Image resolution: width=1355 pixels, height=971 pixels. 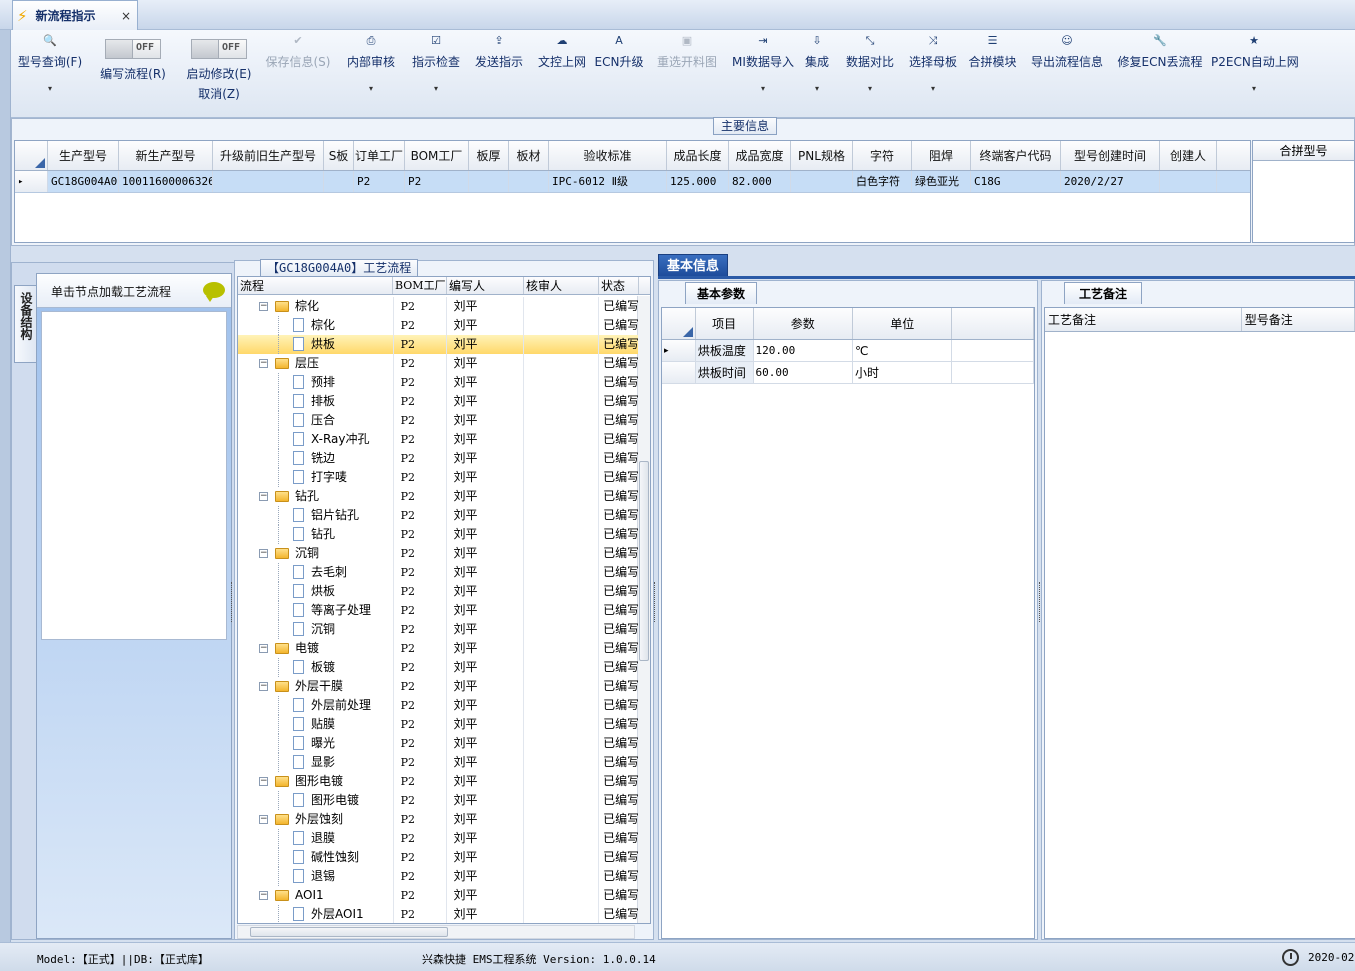 What do you see at coordinates (822, 155) in the screenshot?
I see `column-header: PNL规格` at bounding box center [822, 155].